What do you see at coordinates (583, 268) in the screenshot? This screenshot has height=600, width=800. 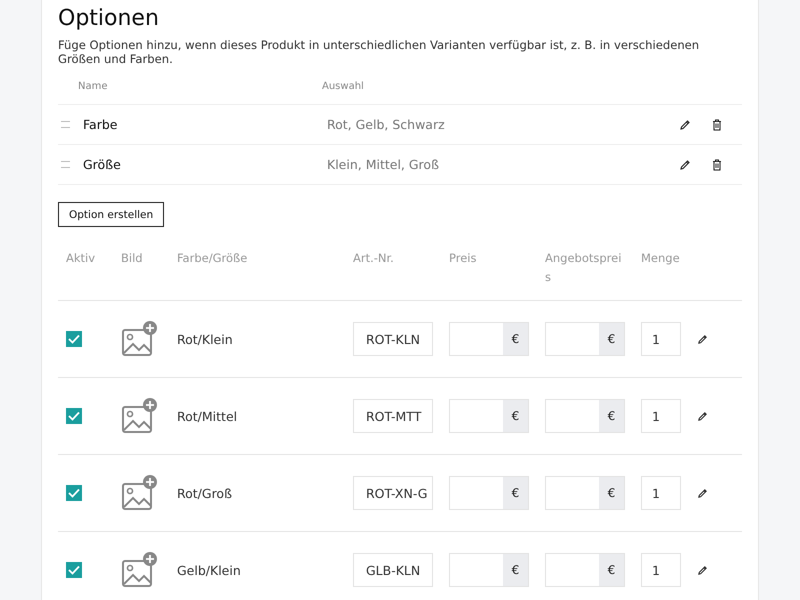 I see `column-header: Angebotspreis` at bounding box center [583, 268].